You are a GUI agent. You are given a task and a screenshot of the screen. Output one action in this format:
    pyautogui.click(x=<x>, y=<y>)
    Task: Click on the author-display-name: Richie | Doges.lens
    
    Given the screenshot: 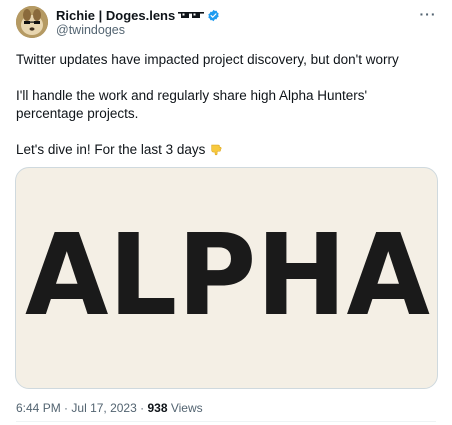 What is the action you would take?
    pyautogui.click(x=115, y=15)
    